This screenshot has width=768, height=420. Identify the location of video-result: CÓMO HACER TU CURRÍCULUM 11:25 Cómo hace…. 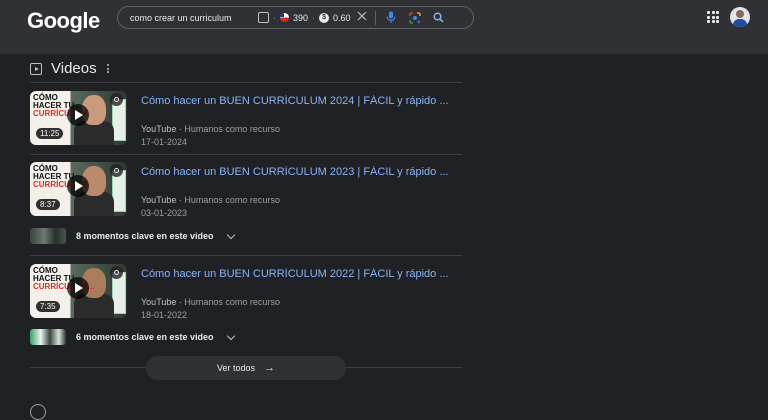
(246, 121).